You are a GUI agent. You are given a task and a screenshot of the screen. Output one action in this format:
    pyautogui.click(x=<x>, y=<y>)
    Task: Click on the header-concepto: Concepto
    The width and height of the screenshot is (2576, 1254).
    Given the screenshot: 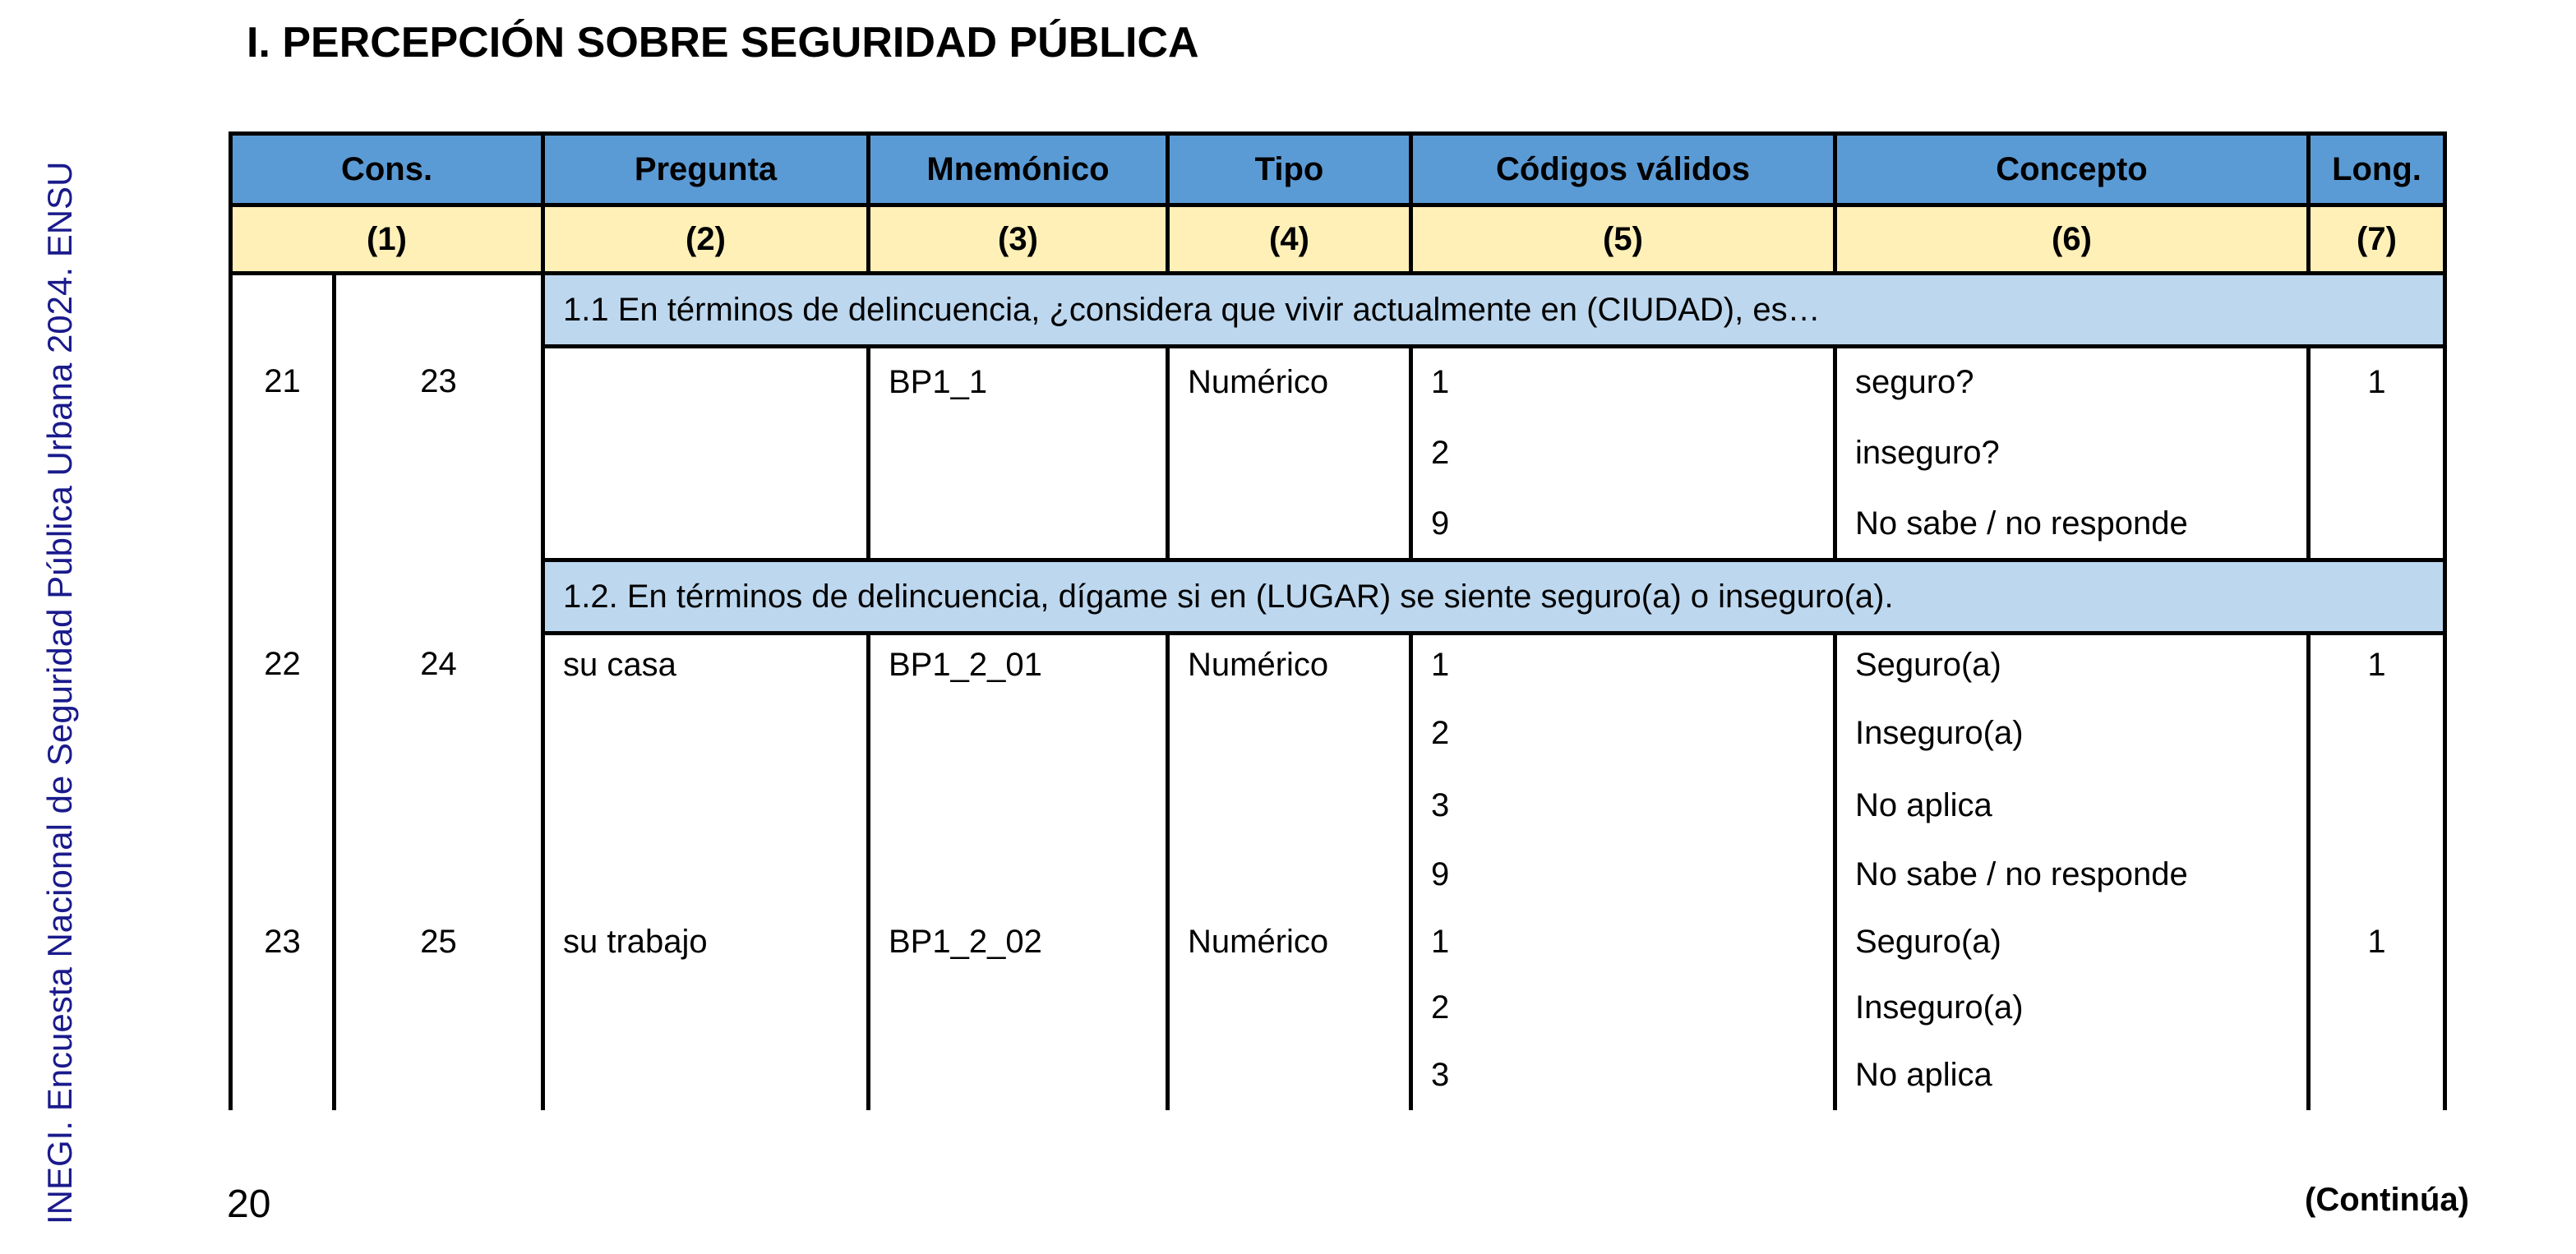 What is the action you would take?
    pyautogui.click(x=2072, y=169)
    